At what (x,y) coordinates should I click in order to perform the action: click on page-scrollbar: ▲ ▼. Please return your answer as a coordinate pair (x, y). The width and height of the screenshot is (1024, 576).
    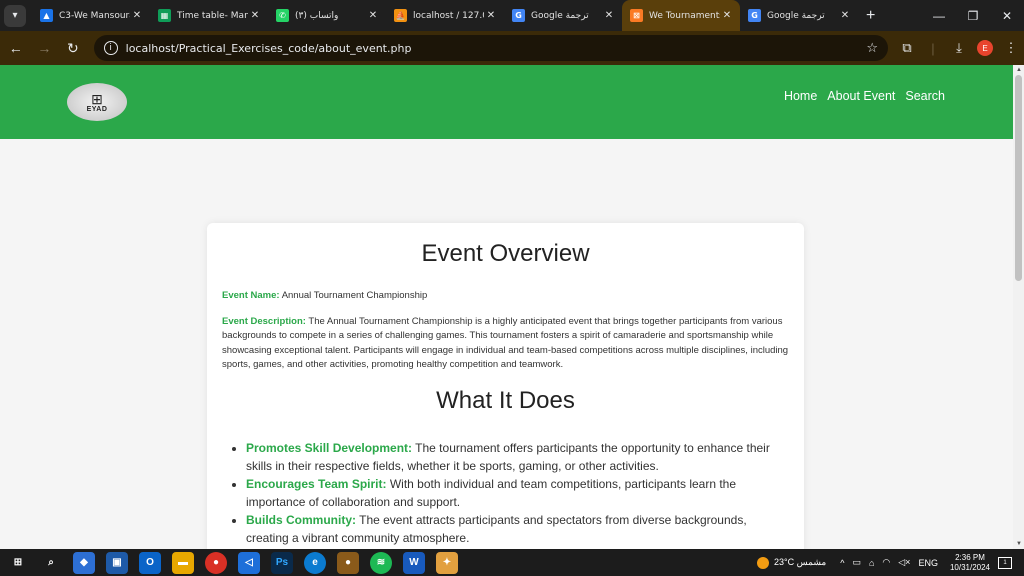
    Looking at the image, I should click on (1018, 307).